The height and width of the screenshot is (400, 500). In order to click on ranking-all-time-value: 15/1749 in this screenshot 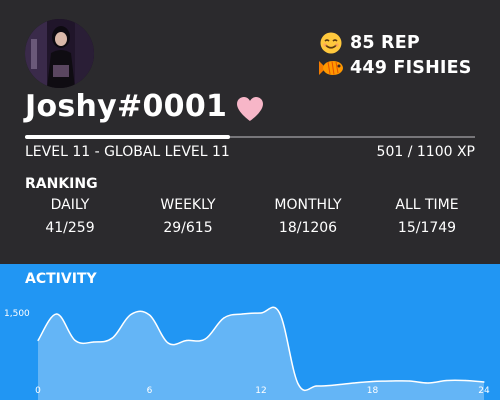, I will do `click(427, 228)`.